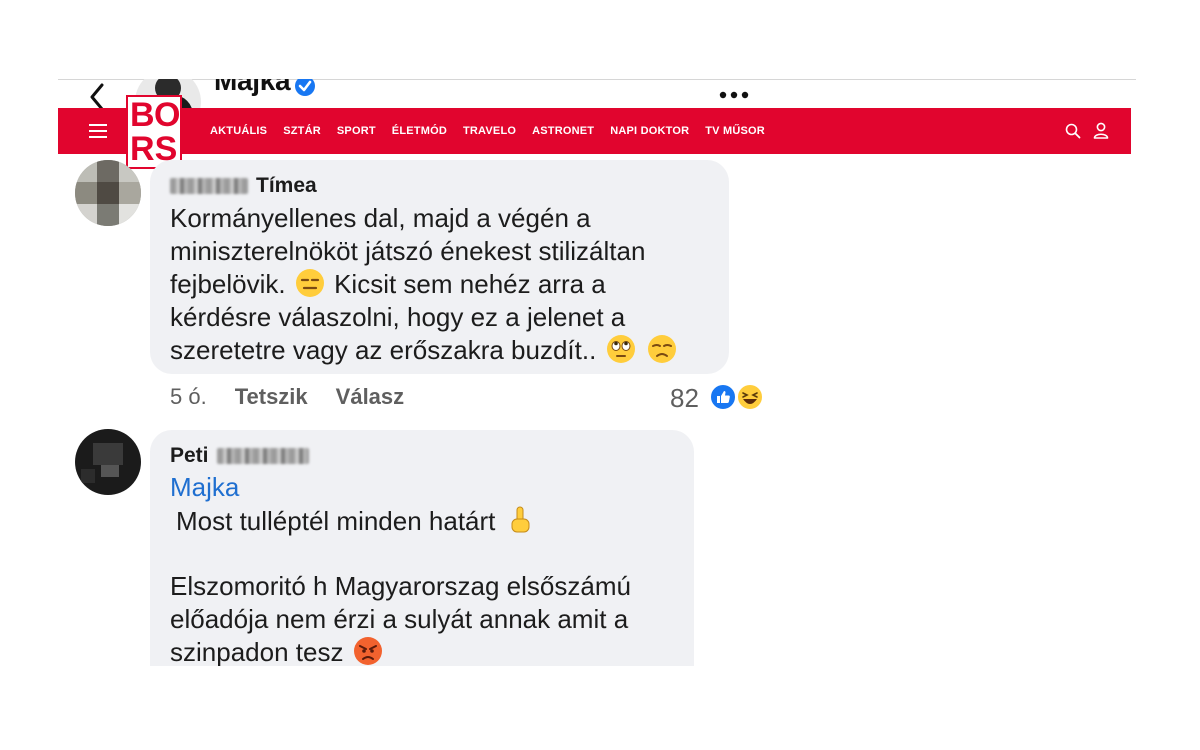 This screenshot has height=750, width=1200. What do you see at coordinates (470, 284) in the screenshot?
I see `comment-text-segment: Kicsit sem nehéz arra a` at bounding box center [470, 284].